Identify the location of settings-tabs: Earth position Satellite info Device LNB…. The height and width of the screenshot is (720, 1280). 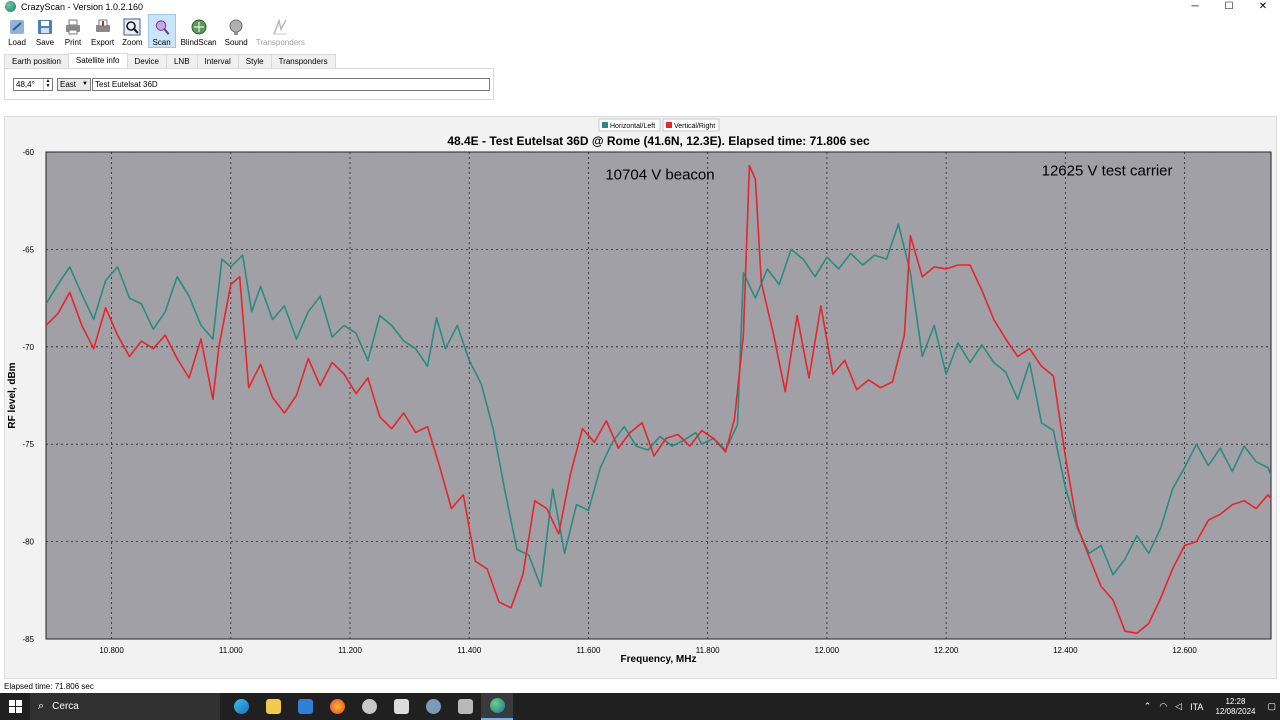
(170, 60).